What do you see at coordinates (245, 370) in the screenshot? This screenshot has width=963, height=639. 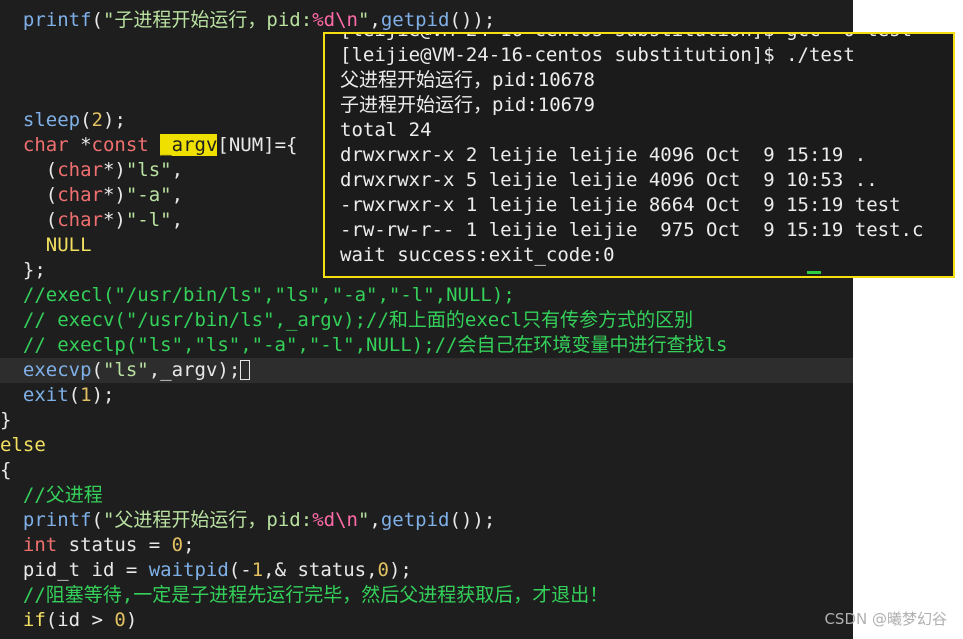 I see `text-cursor` at bounding box center [245, 370].